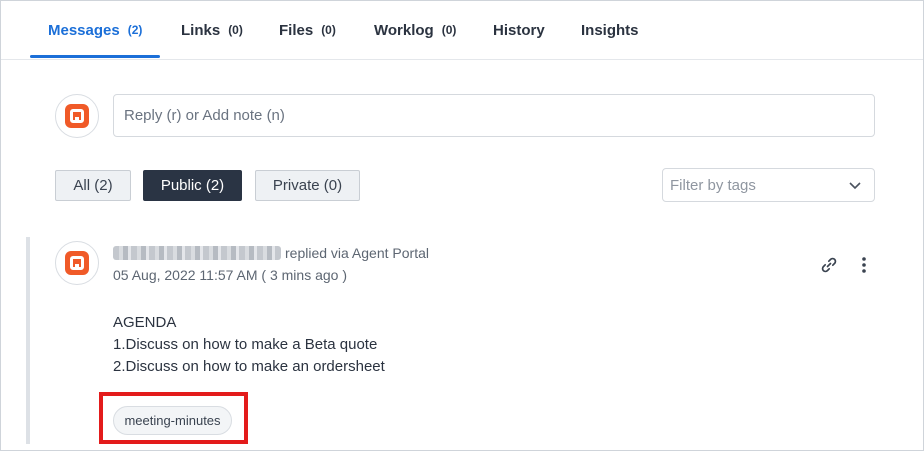 The height and width of the screenshot is (451, 924). Describe the element at coordinates (201, 30) in the screenshot. I see `tab-label: Links` at that location.